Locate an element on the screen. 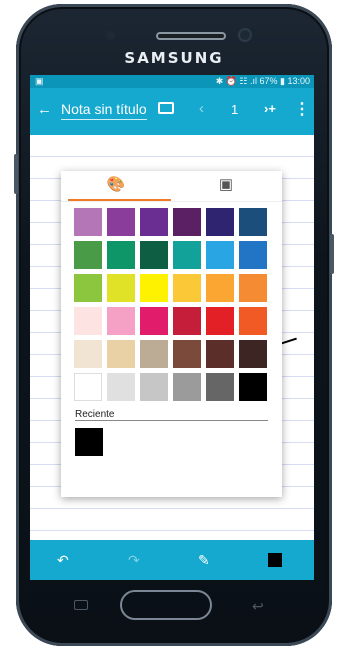  app-bar: ← Nota sin título ‹ 1 ›+ ⋮ is located at coordinates (172, 111).